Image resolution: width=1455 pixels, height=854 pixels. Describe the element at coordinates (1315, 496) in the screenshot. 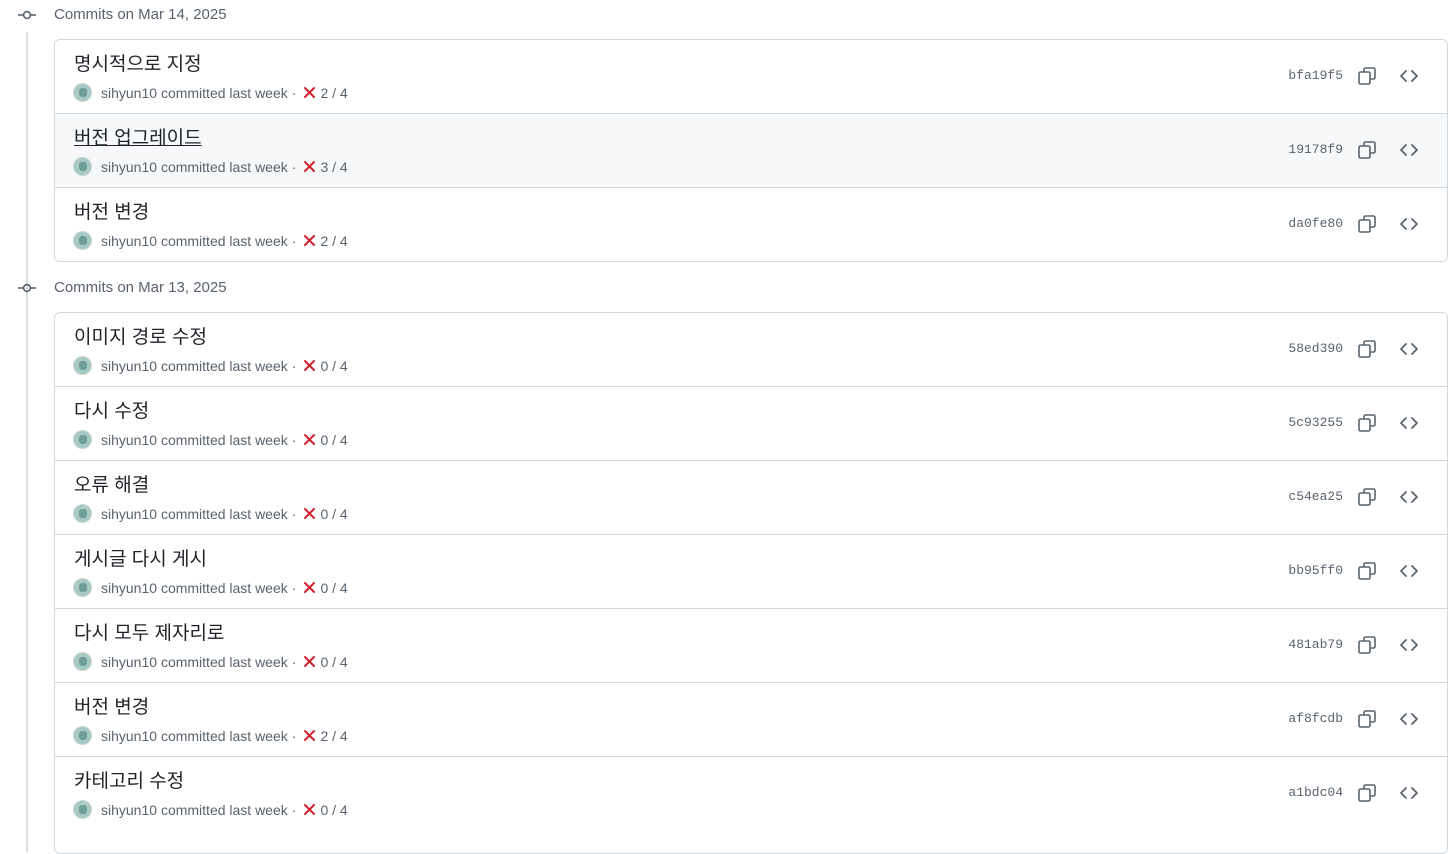

I see `commit-sha-link: c54ea25` at that location.